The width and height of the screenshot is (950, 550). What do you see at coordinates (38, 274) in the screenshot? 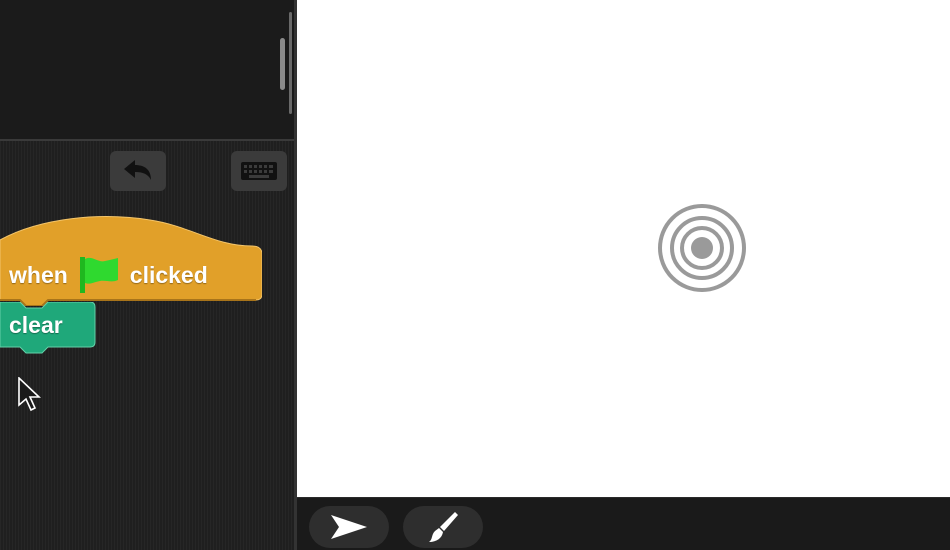
I see `when-text: when` at bounding box center [38, 274].